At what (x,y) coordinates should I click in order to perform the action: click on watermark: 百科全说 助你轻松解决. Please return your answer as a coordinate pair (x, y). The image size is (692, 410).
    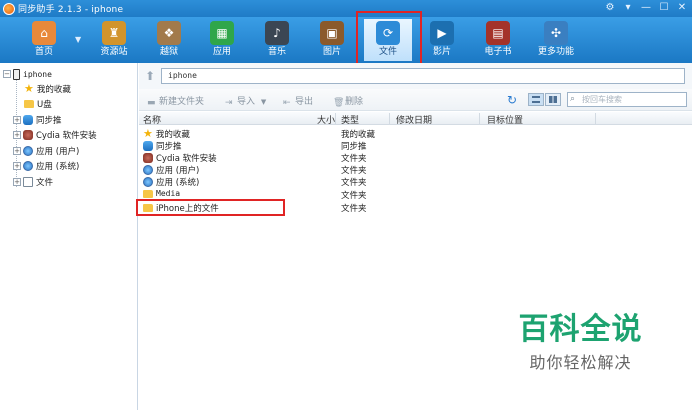
    Looking at the image, I should click on (580, 342).